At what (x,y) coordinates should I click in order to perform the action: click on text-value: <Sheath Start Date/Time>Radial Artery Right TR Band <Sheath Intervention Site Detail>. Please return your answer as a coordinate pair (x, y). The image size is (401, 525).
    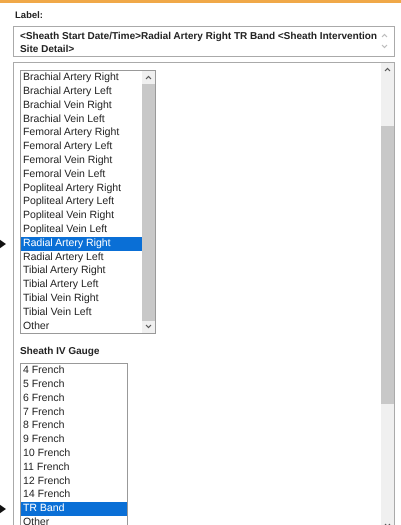
    Looking at the image, I should click on (199, 43).